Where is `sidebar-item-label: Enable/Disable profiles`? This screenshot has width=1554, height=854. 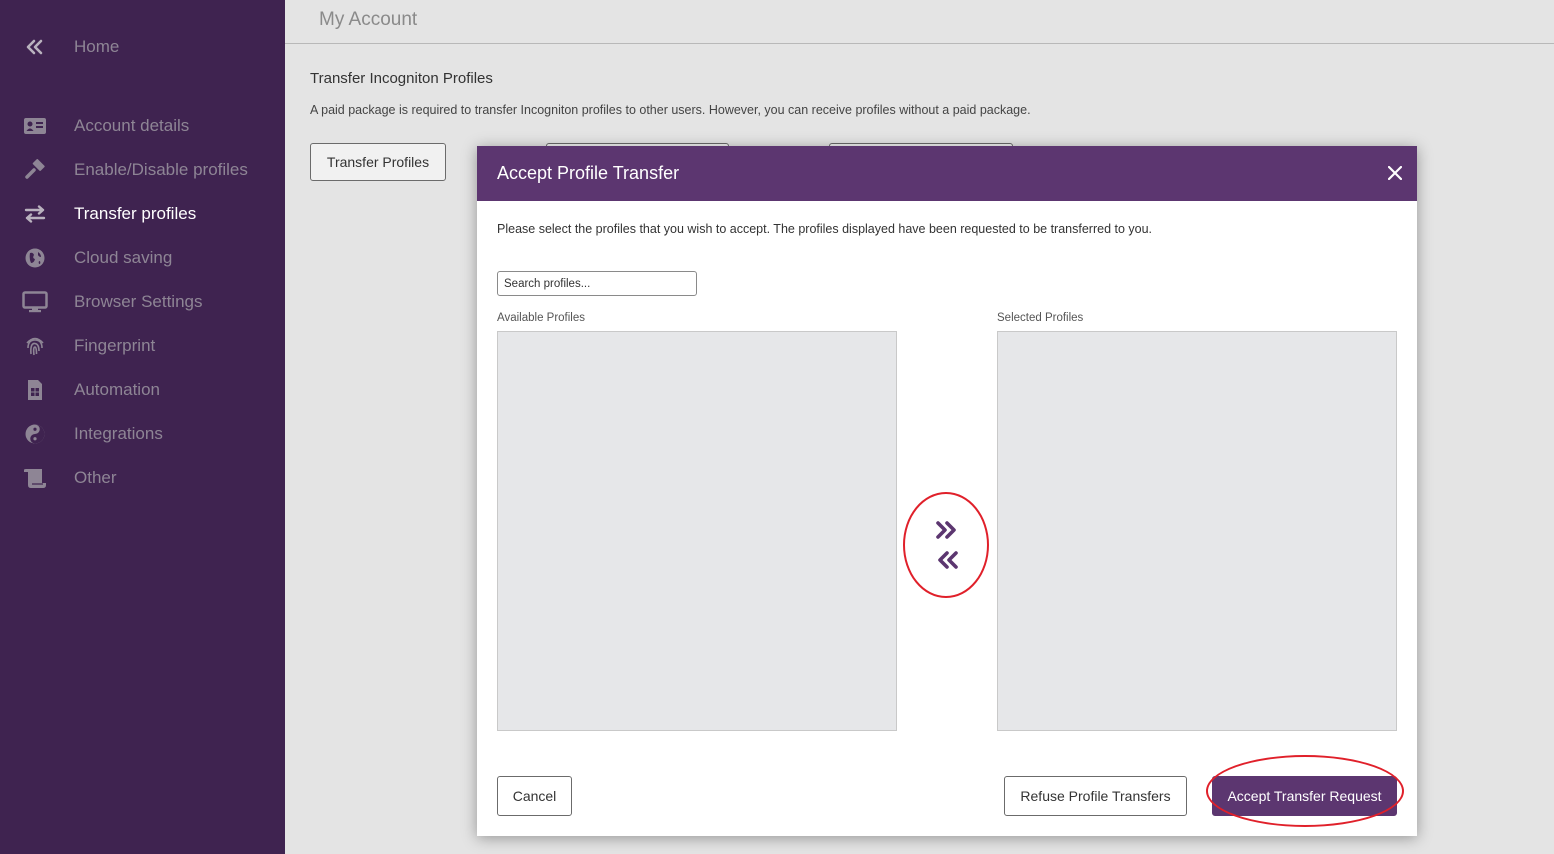 sidebar-item-label: Enable/Disable profiles is located at coordinates (161, 169).